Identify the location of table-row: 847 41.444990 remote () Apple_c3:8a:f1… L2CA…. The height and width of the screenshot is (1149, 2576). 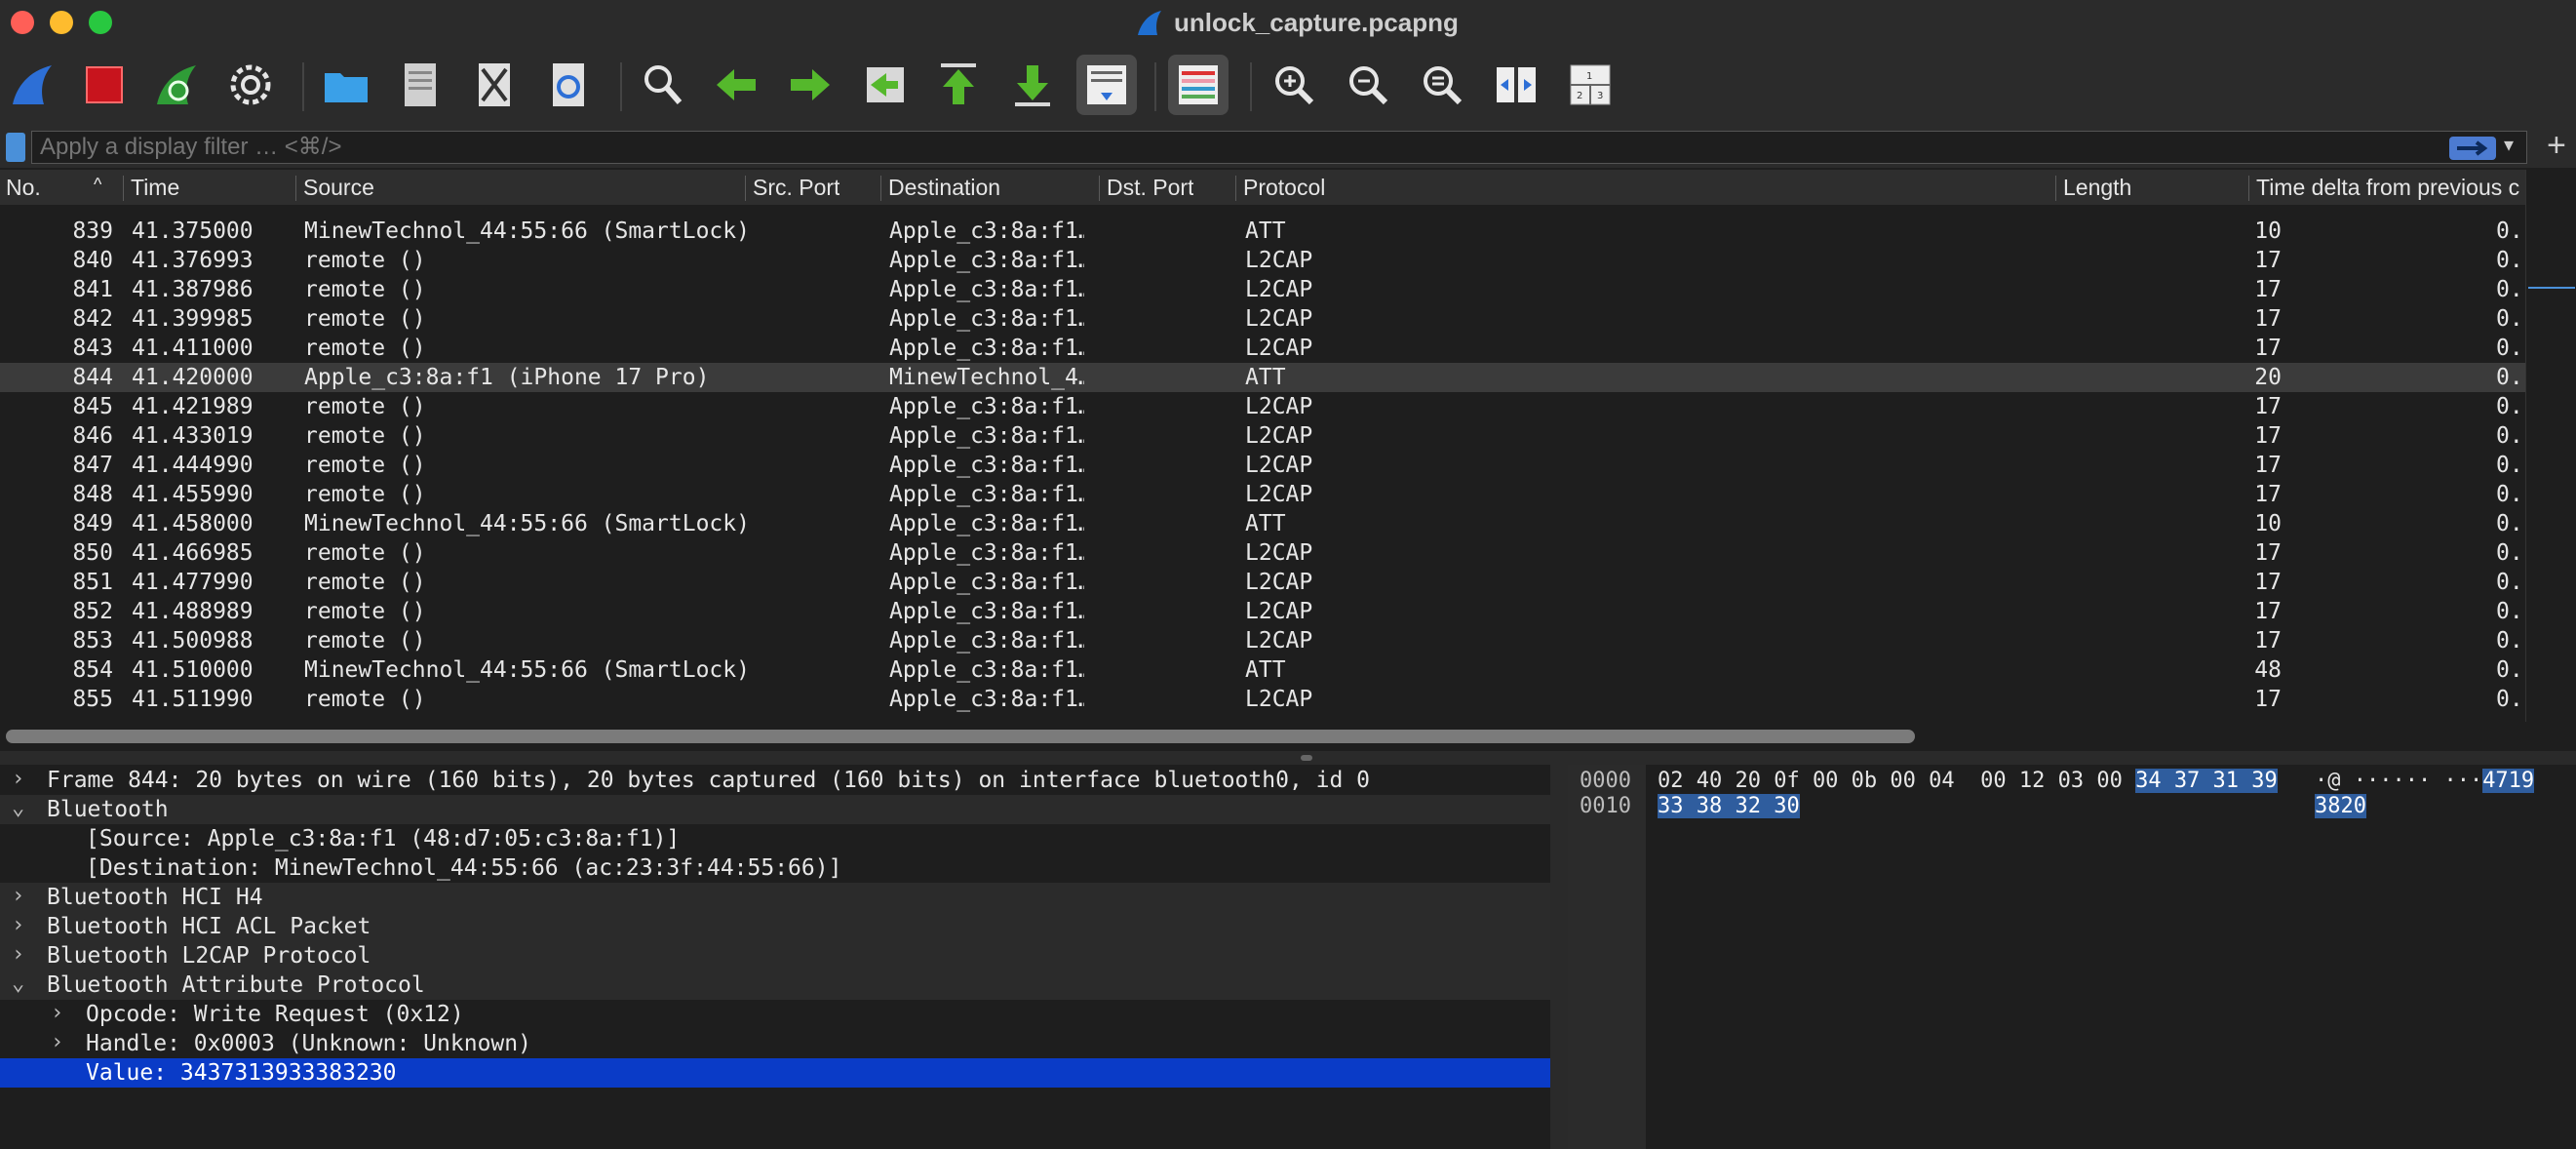
(1262, 465).